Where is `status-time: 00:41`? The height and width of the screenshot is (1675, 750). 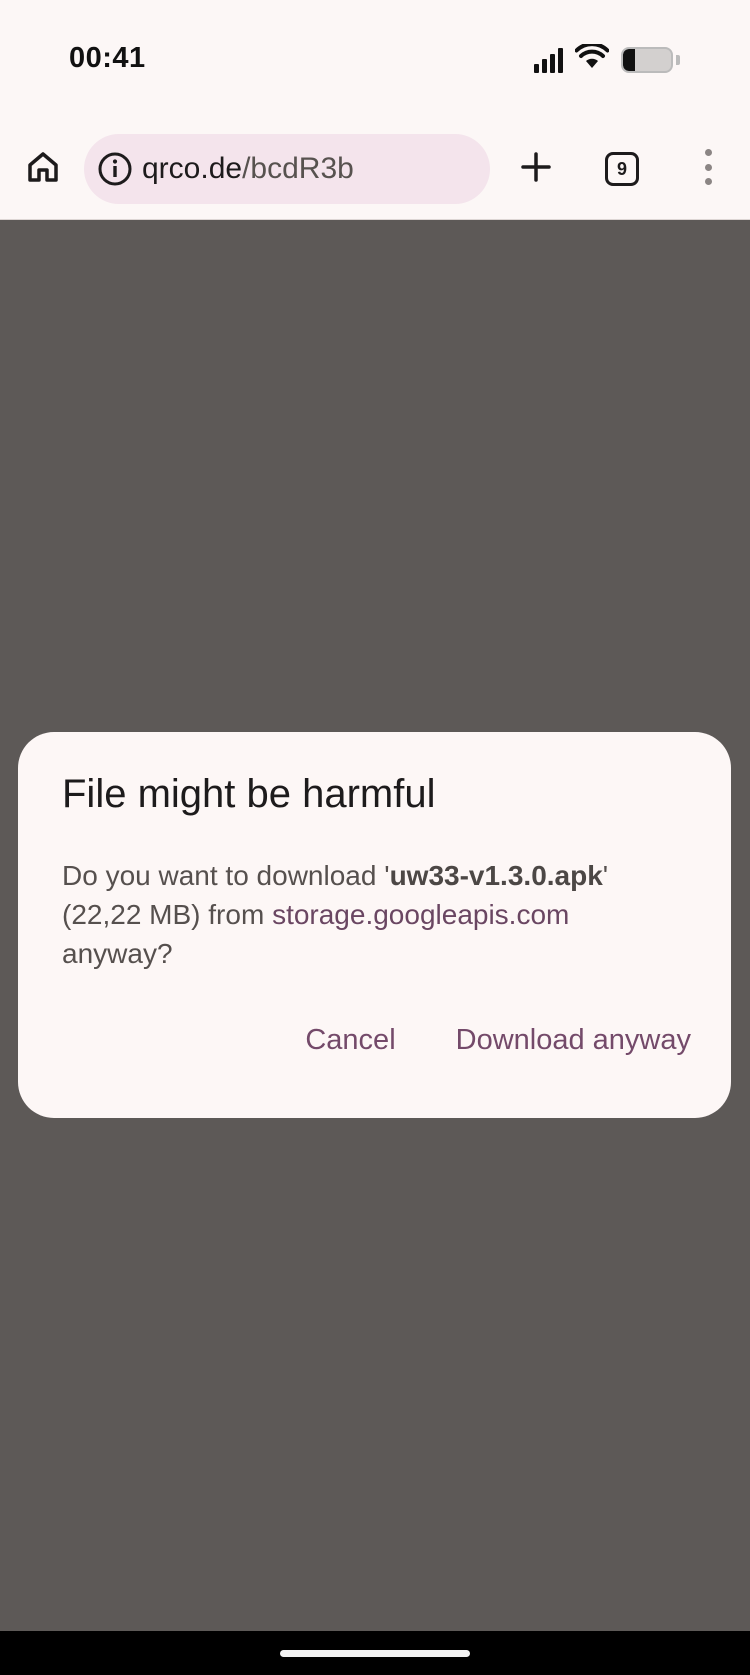 status-time: 00:41 is located at coordinates (107, 58).